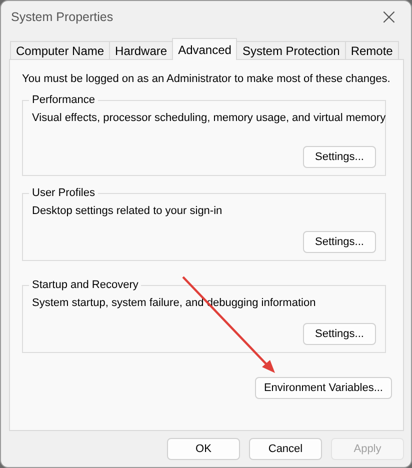  What do you see at coordinates (128, 211) in the screenshot?
I see `group-description: Desktop settings related to your sign-in` at bounding box center [128, 211].